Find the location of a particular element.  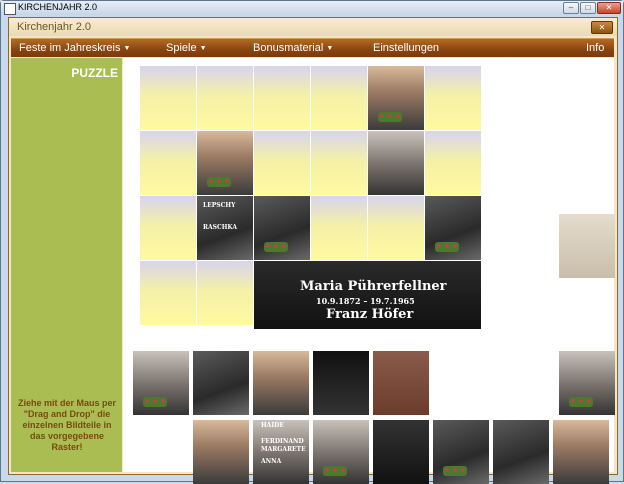

menu-info: Info is located at coordinates (595, 48).